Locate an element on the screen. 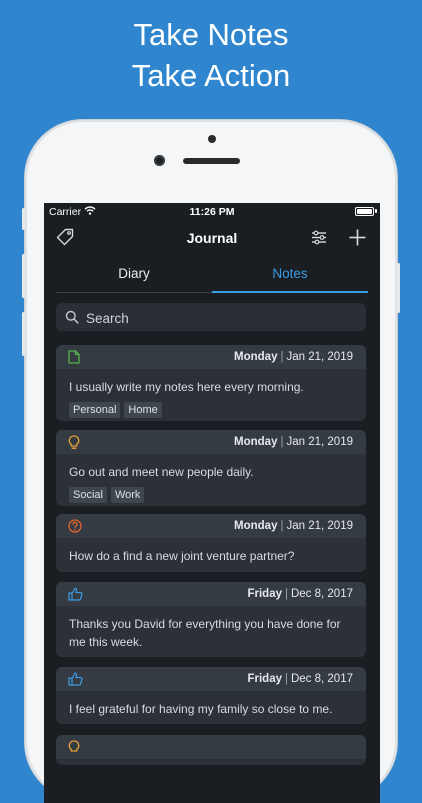 The image size is (422, 803). tag-chip: Work is located at coordinates (127, 495).